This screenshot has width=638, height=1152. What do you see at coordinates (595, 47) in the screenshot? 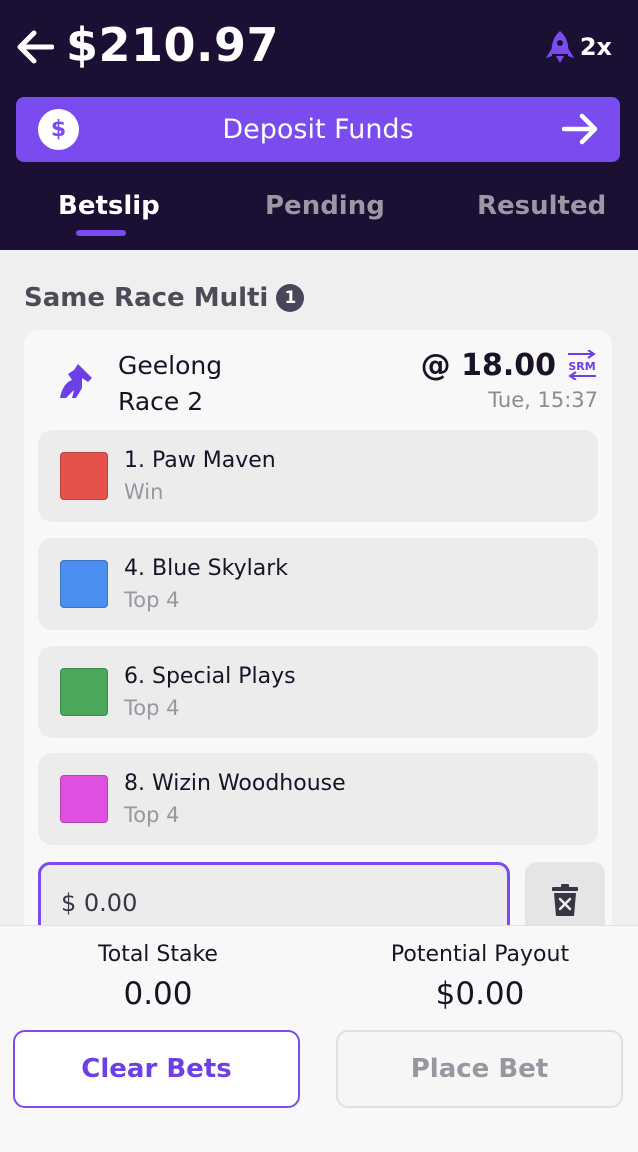
I see `boost-label: 2x` at bounding box center [595, 47].